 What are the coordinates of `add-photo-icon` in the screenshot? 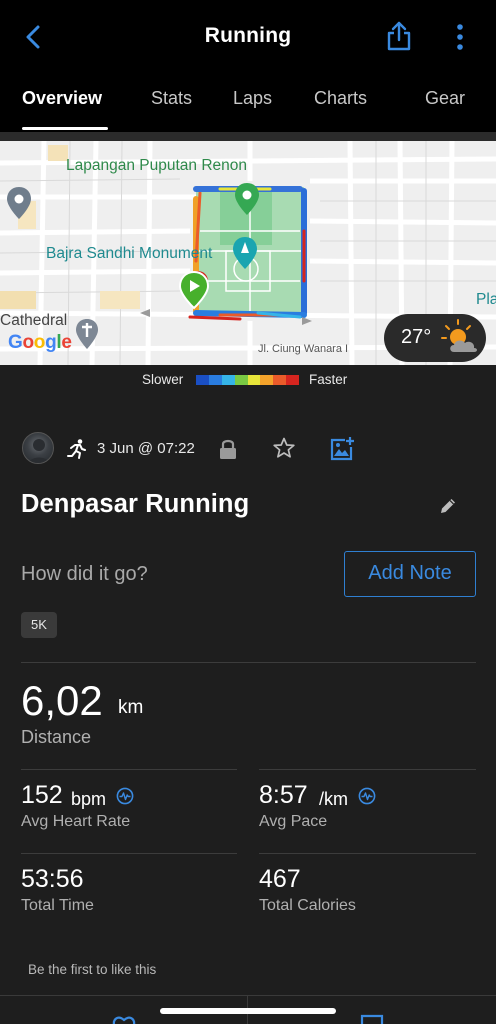 It's located at (342, 449).